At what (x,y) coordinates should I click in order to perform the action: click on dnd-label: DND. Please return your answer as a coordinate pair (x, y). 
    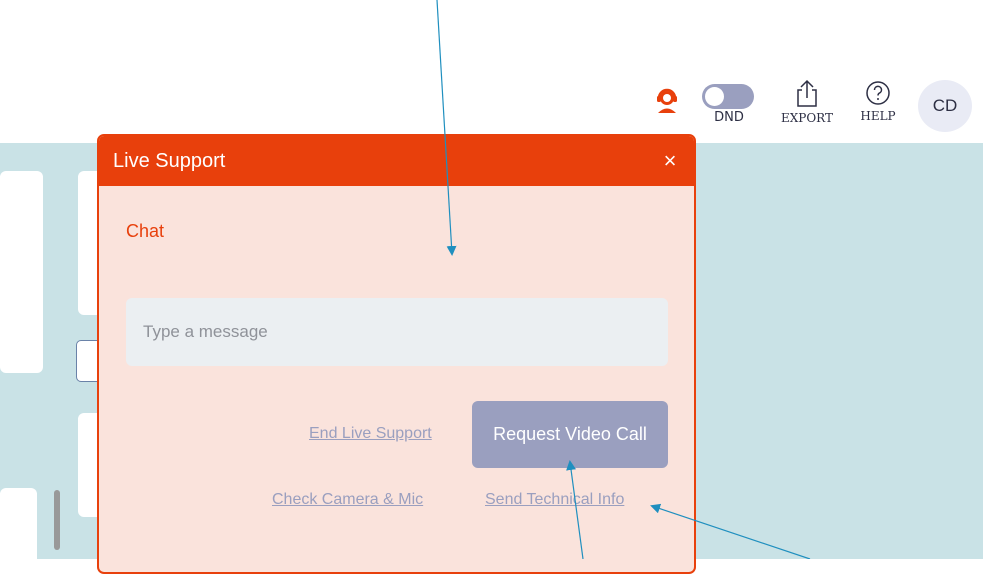
    Looking at the image, I should click on (729, 117).